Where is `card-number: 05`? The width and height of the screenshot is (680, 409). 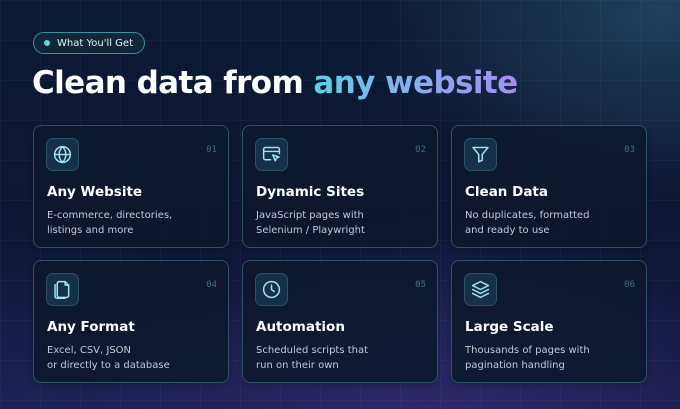
card-number: 05 is located at coordinates (420, 285).